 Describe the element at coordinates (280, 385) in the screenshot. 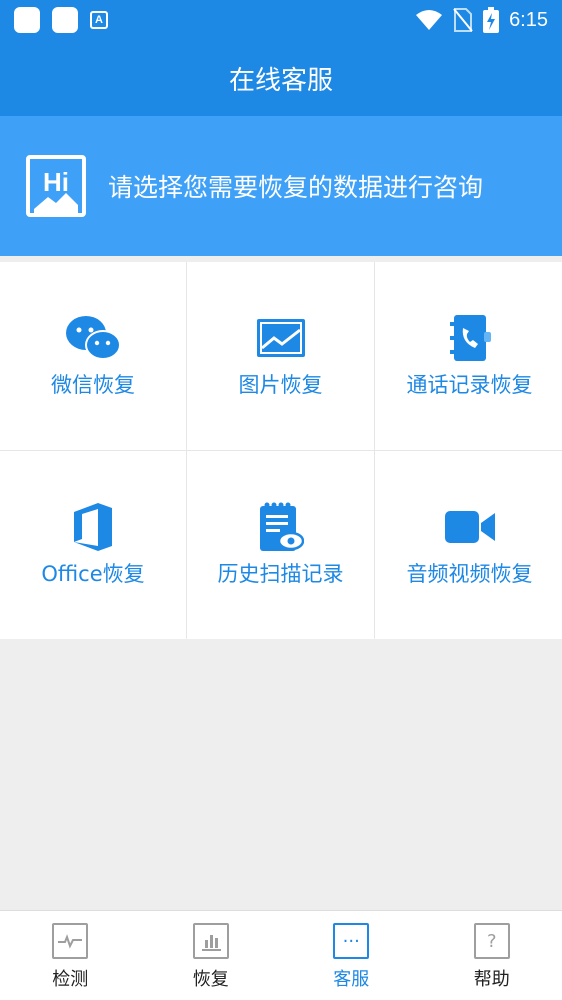

I see `cell-label: 图片恢复` at that location.